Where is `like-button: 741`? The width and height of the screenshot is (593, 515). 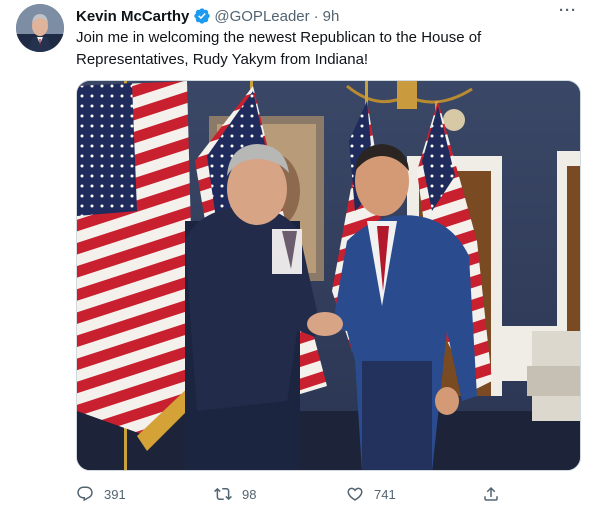 like-button: 741 is located at coordinates (371, 494).